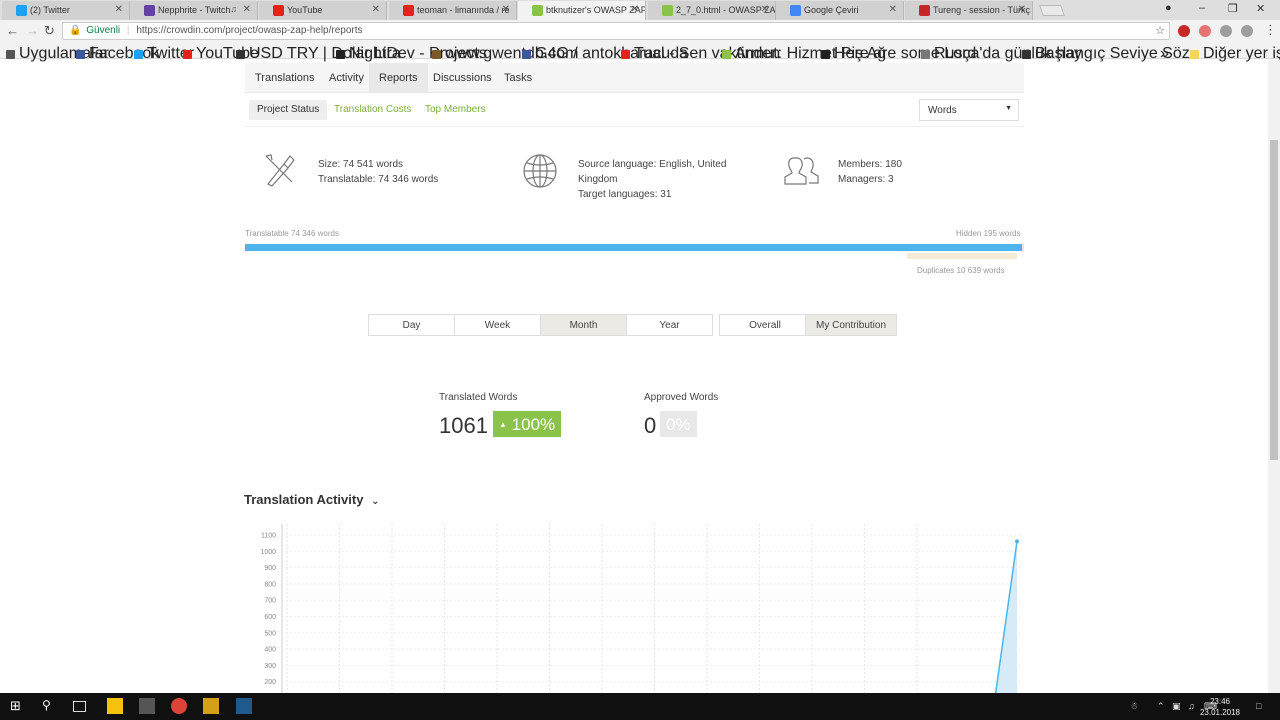  What do you see at coordinates (1219, 701) in the screenshot?
I see `clock-time: 23:46` at bounding box center [1219, 701].